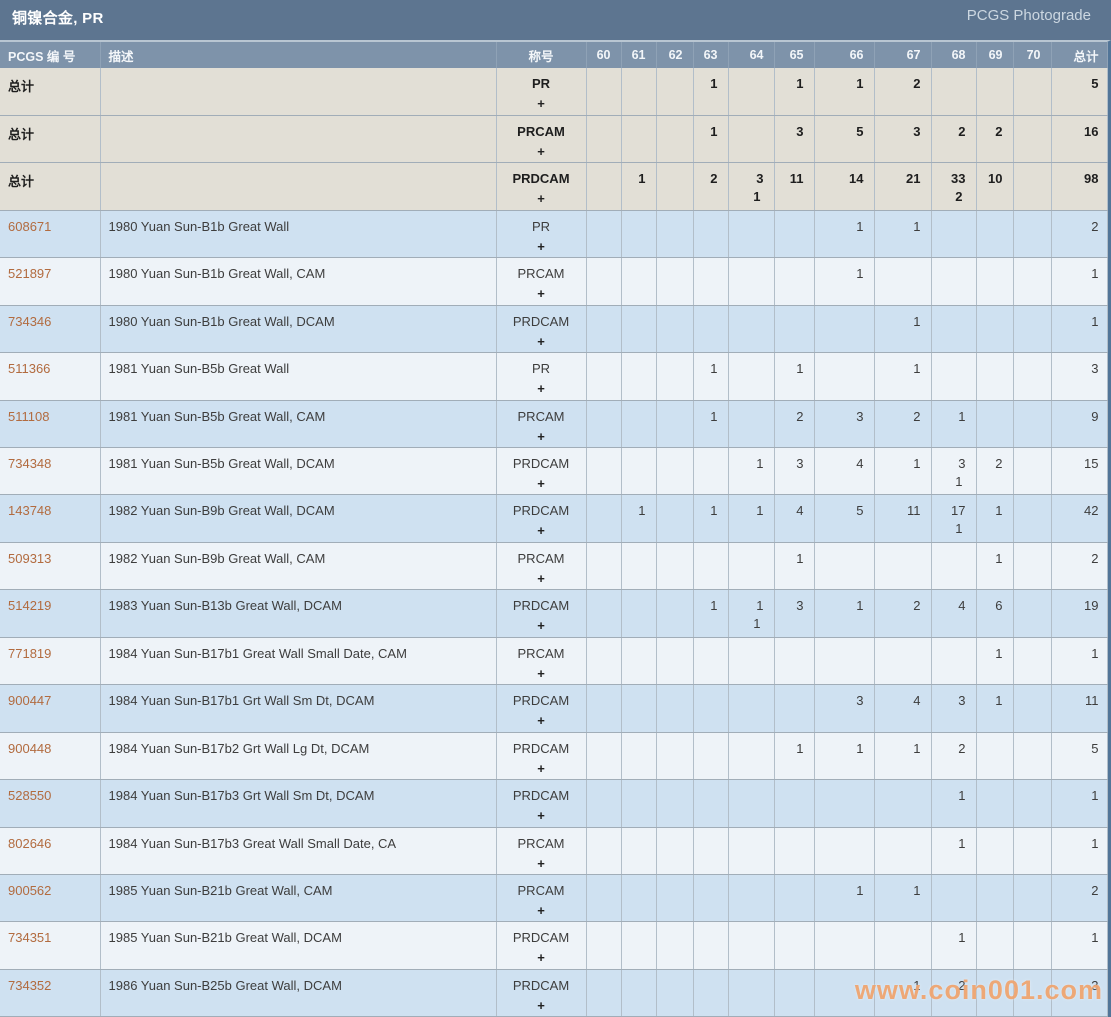  I want to click on pcgs-number-cell: 802646, so click(50, 851).